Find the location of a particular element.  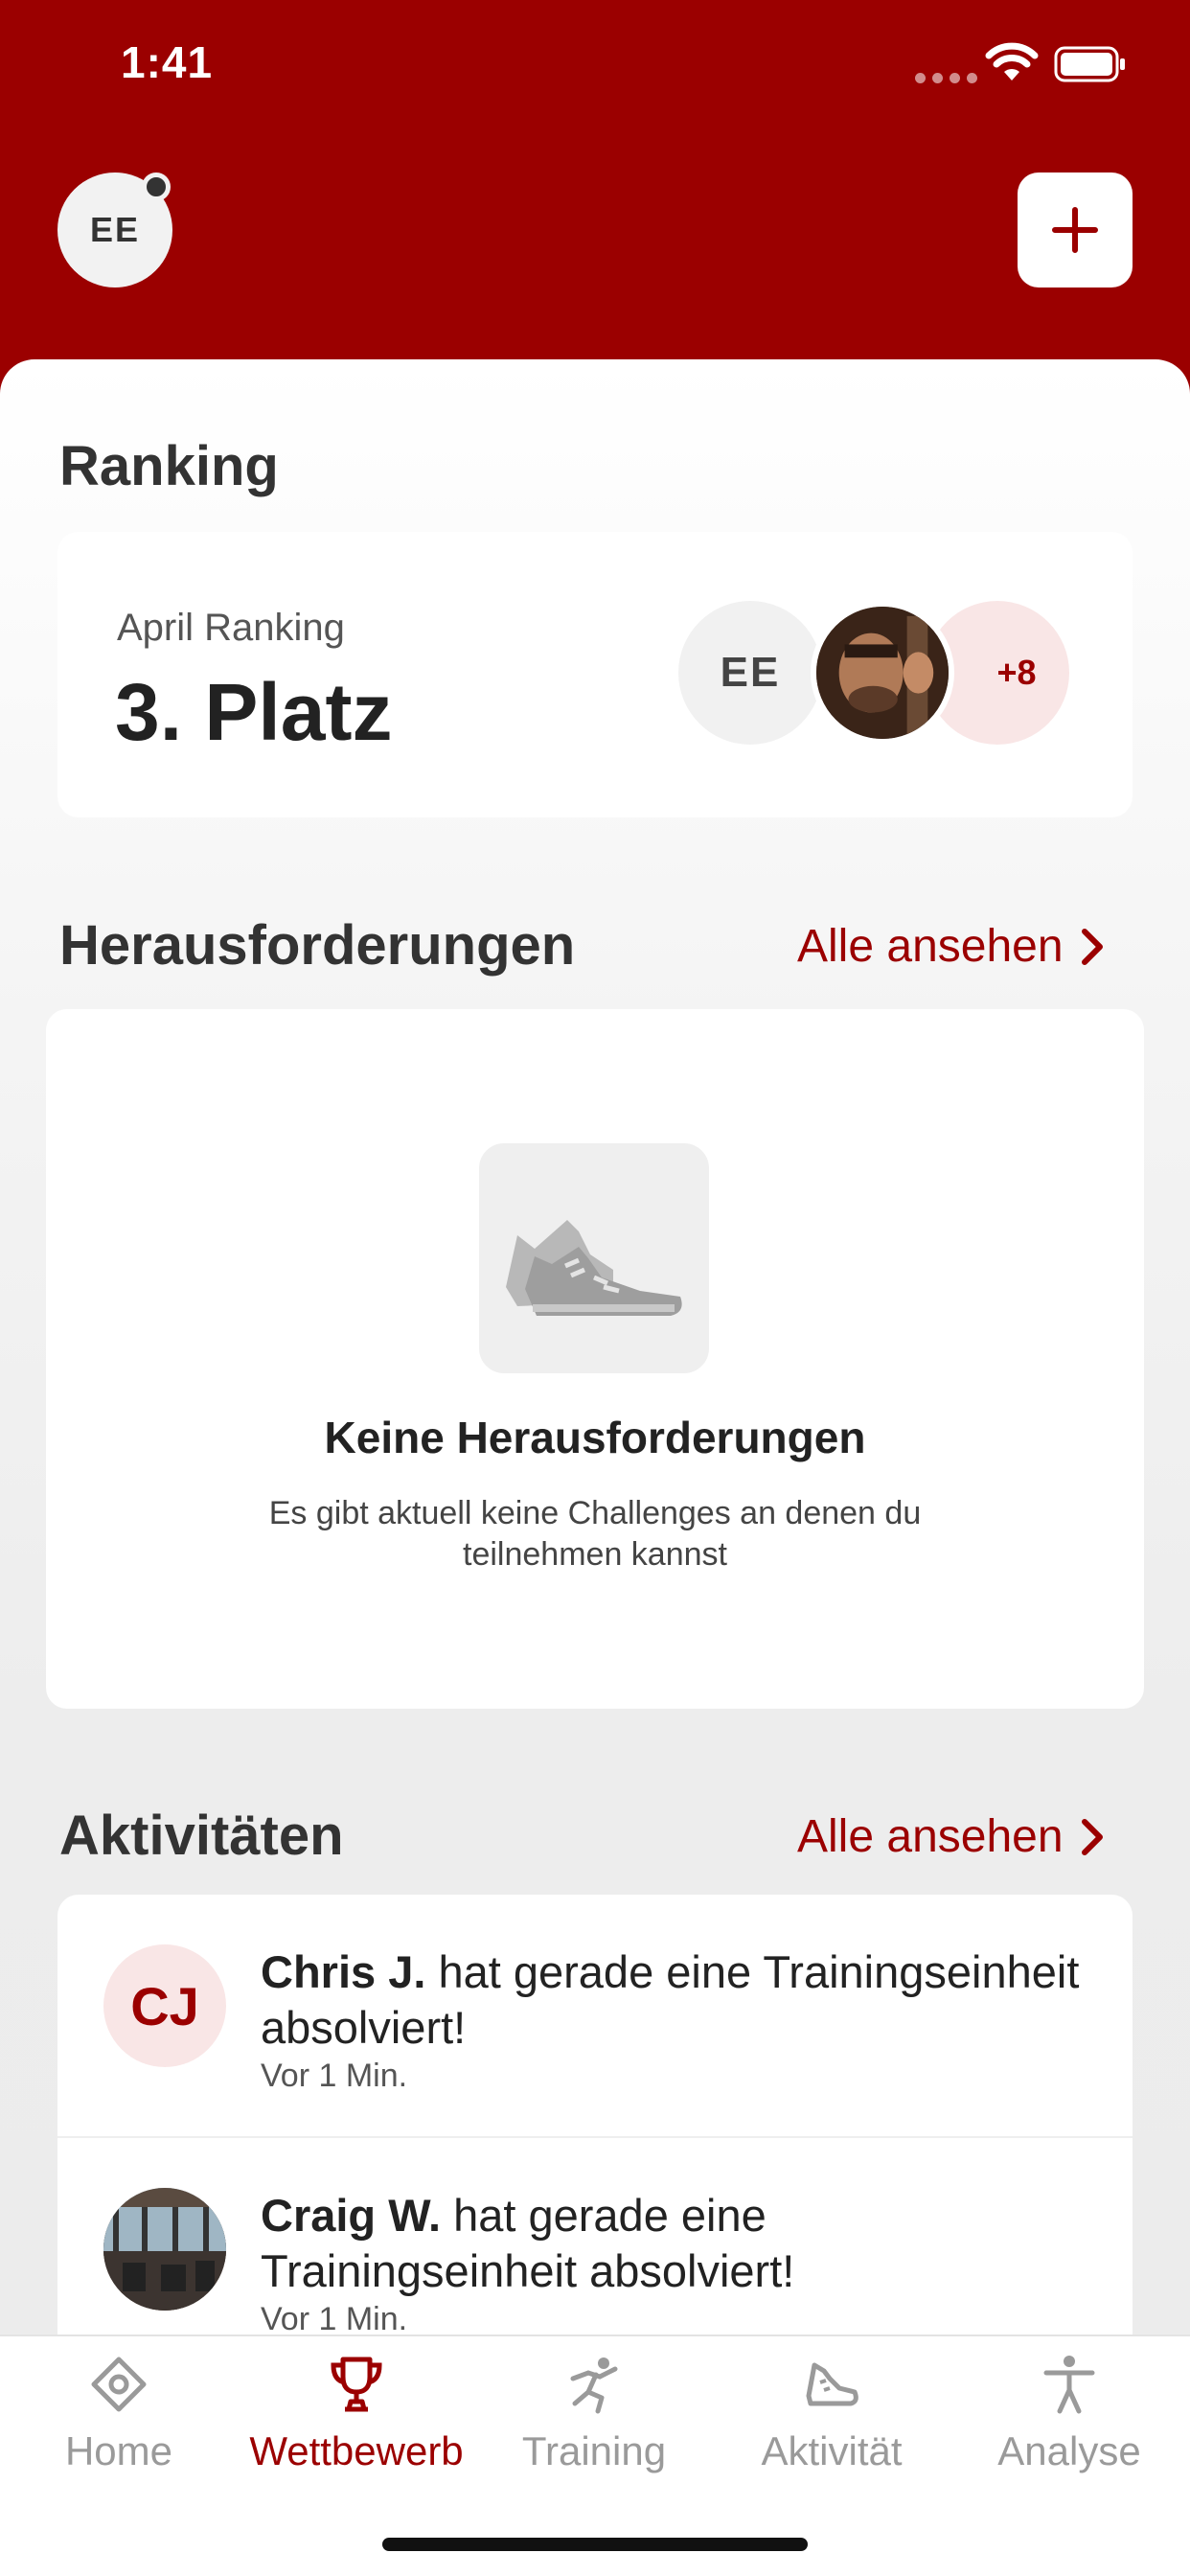

sneakers-icon is located at coordinates (594, 1268).